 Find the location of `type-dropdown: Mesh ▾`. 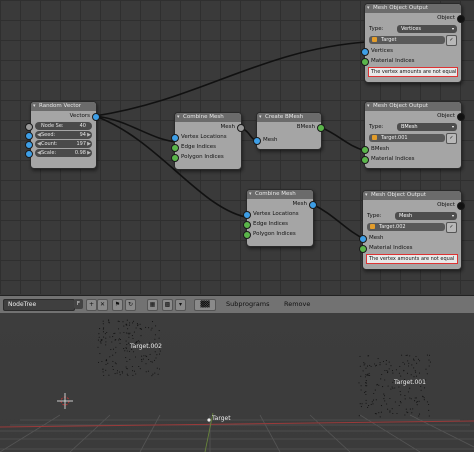

type-dropdown: Mesh ▾ is located at coordinates (426, 216).